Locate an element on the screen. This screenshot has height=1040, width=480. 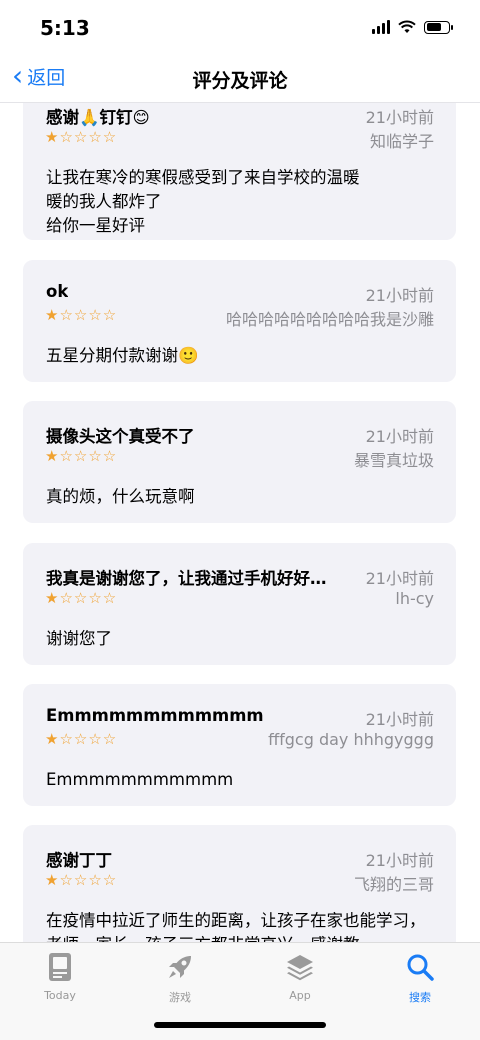
review-card: ok 21小时前 ★☆☆☆☆ 哈哈哈哈哈哈哈哈哈我是沙雕 五星分期付款谢谢🙂 is located at coordinates (239, 321).